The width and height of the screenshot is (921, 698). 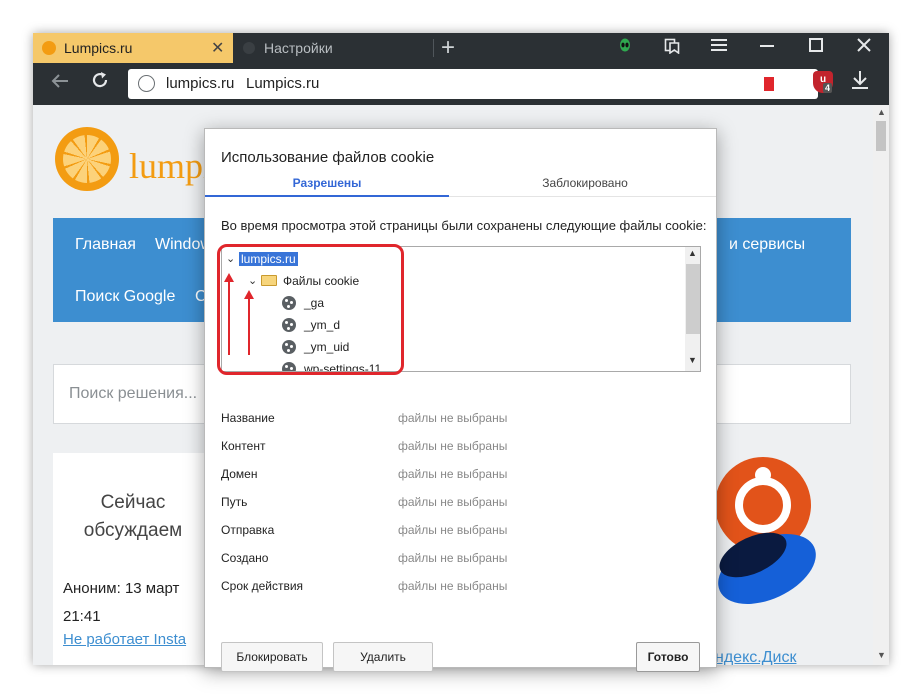 What do you see at coordinates (249, 48) in the screenshot?
I see `settings-favicon-icon` at bounding box center [249, 48].